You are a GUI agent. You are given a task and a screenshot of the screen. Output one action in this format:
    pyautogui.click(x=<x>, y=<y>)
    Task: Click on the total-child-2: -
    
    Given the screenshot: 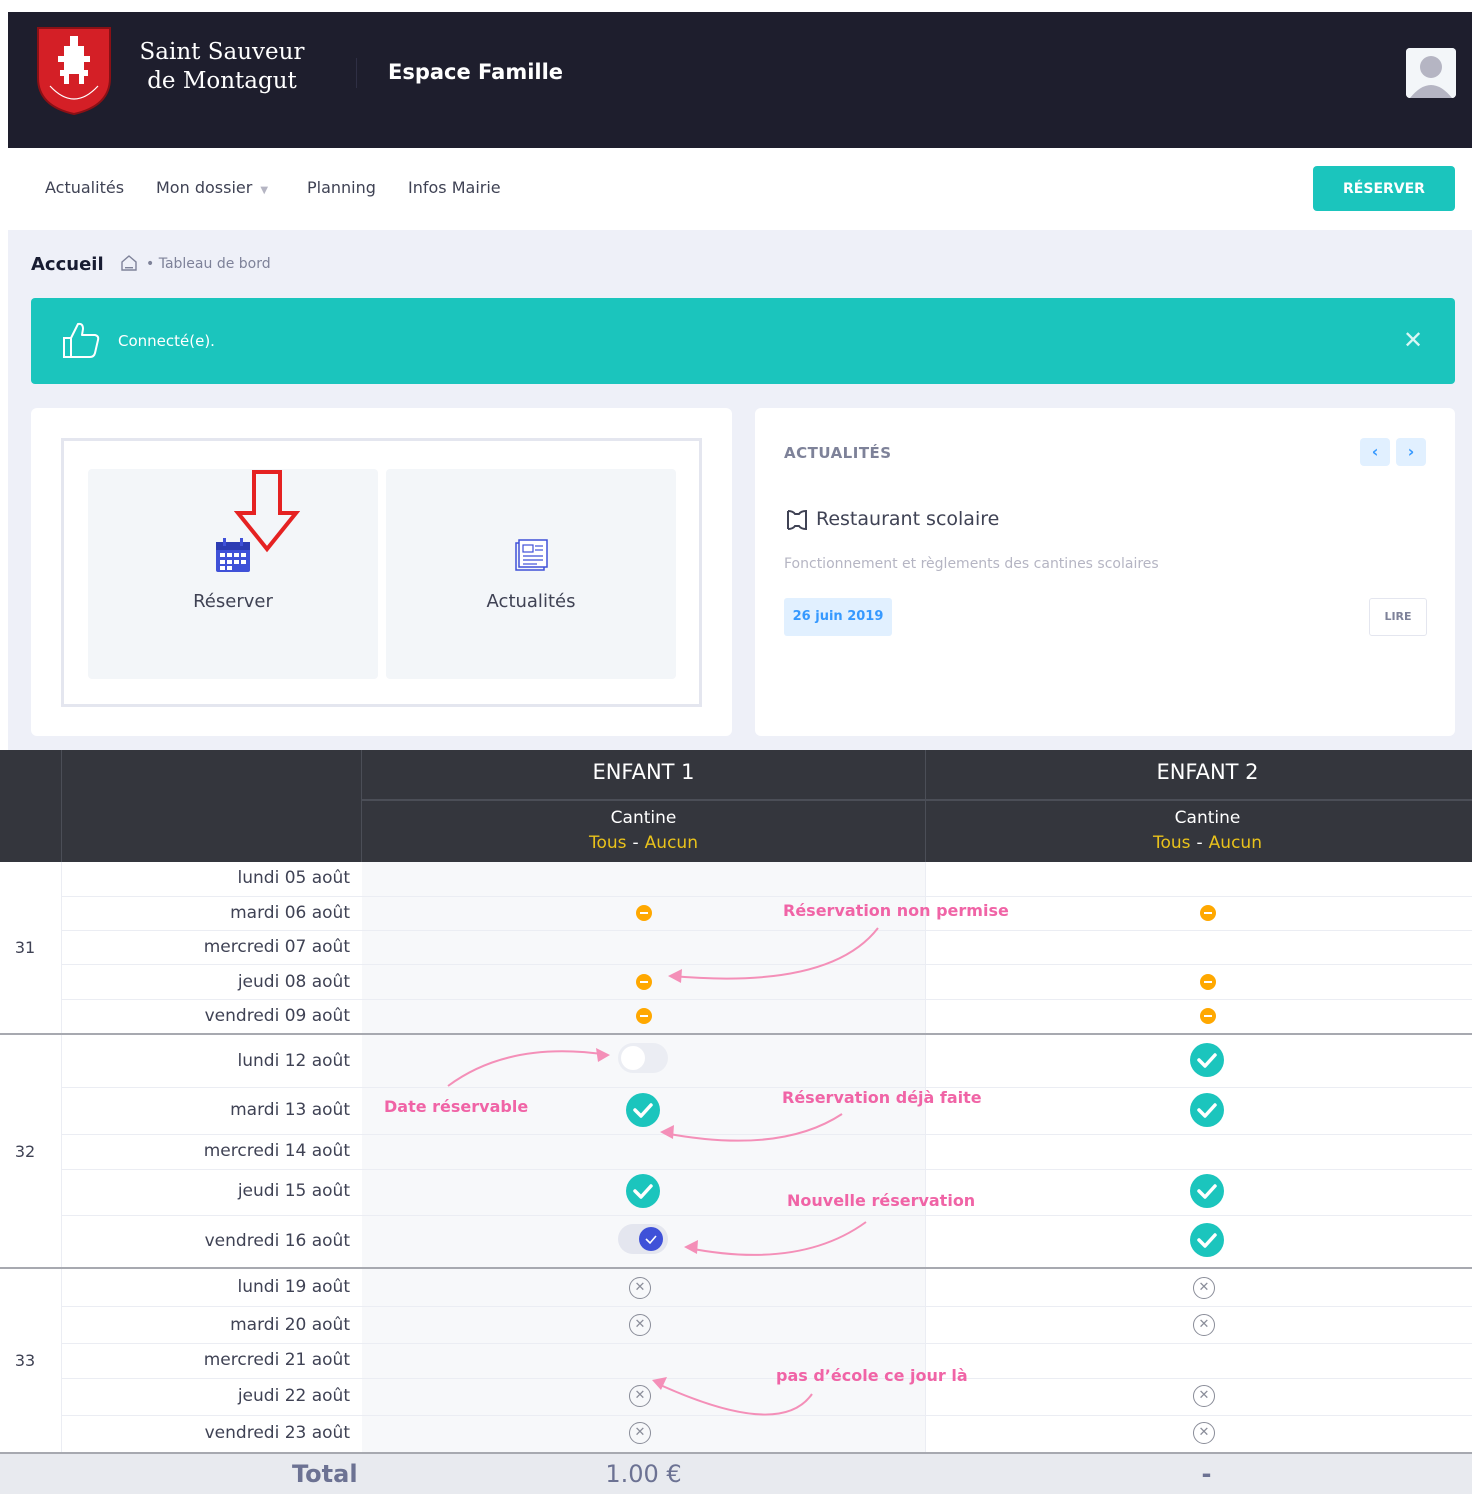 What is the action you would take?
    pyautogui.click(x=1206, y=1474)
    